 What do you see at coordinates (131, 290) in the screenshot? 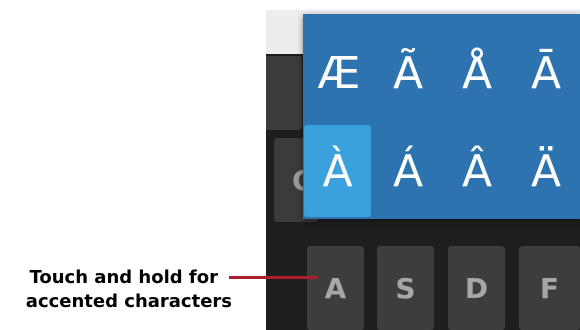
I see `callout-text: Touch and hold for accented characters` at bounding box center [131, 290].